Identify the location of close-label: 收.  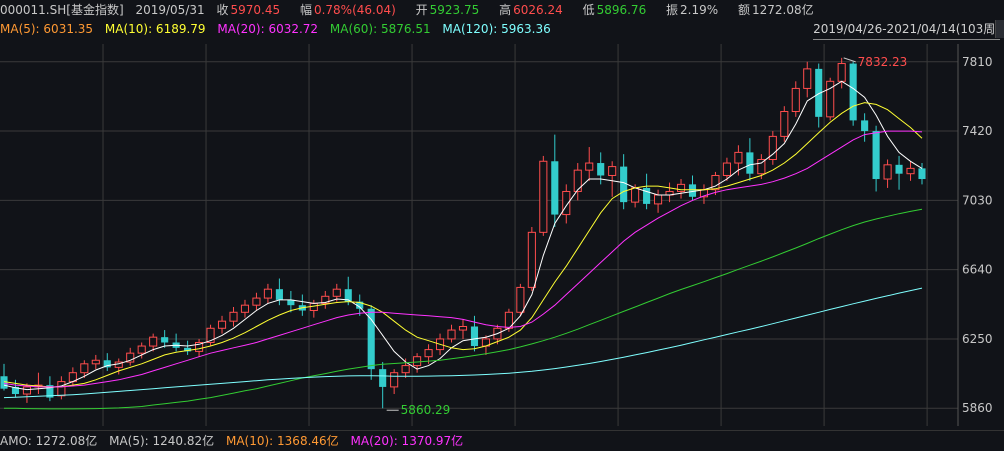
(222, 10).